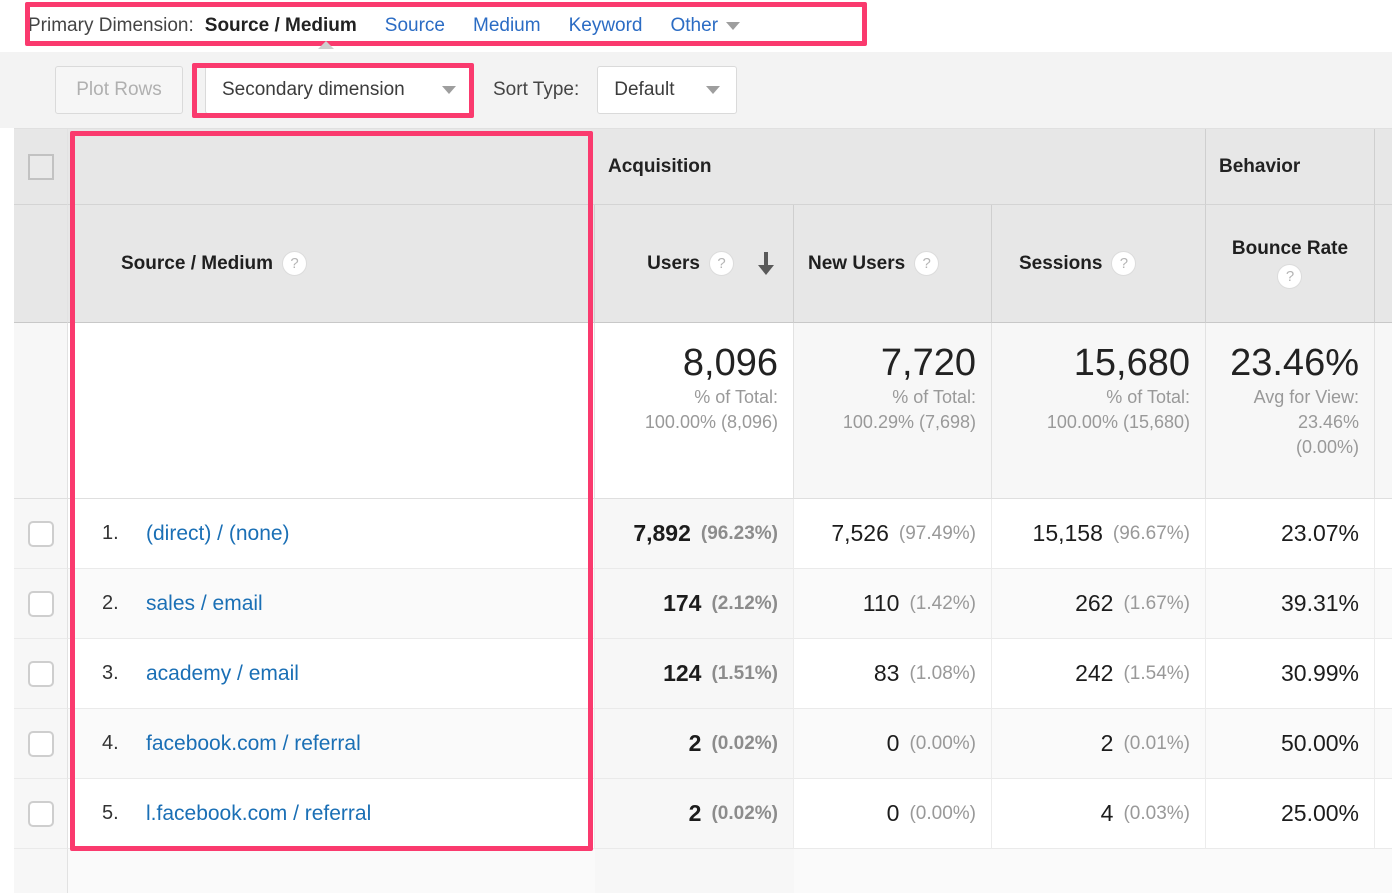  I want to click on row-new-users-percent: (1.42%), so click(942, 603).